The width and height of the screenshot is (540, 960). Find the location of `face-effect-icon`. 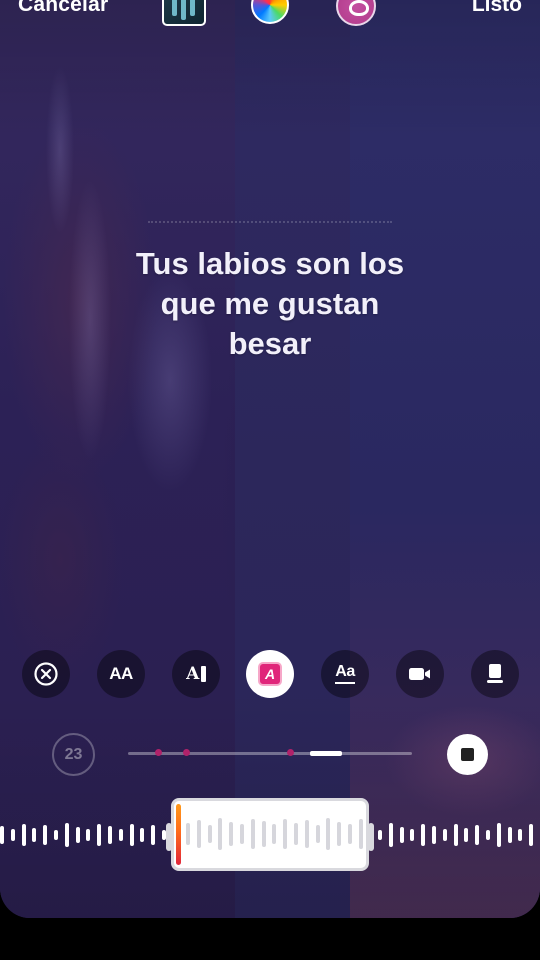

face-effect-icon is located at coordinates (356, 13).